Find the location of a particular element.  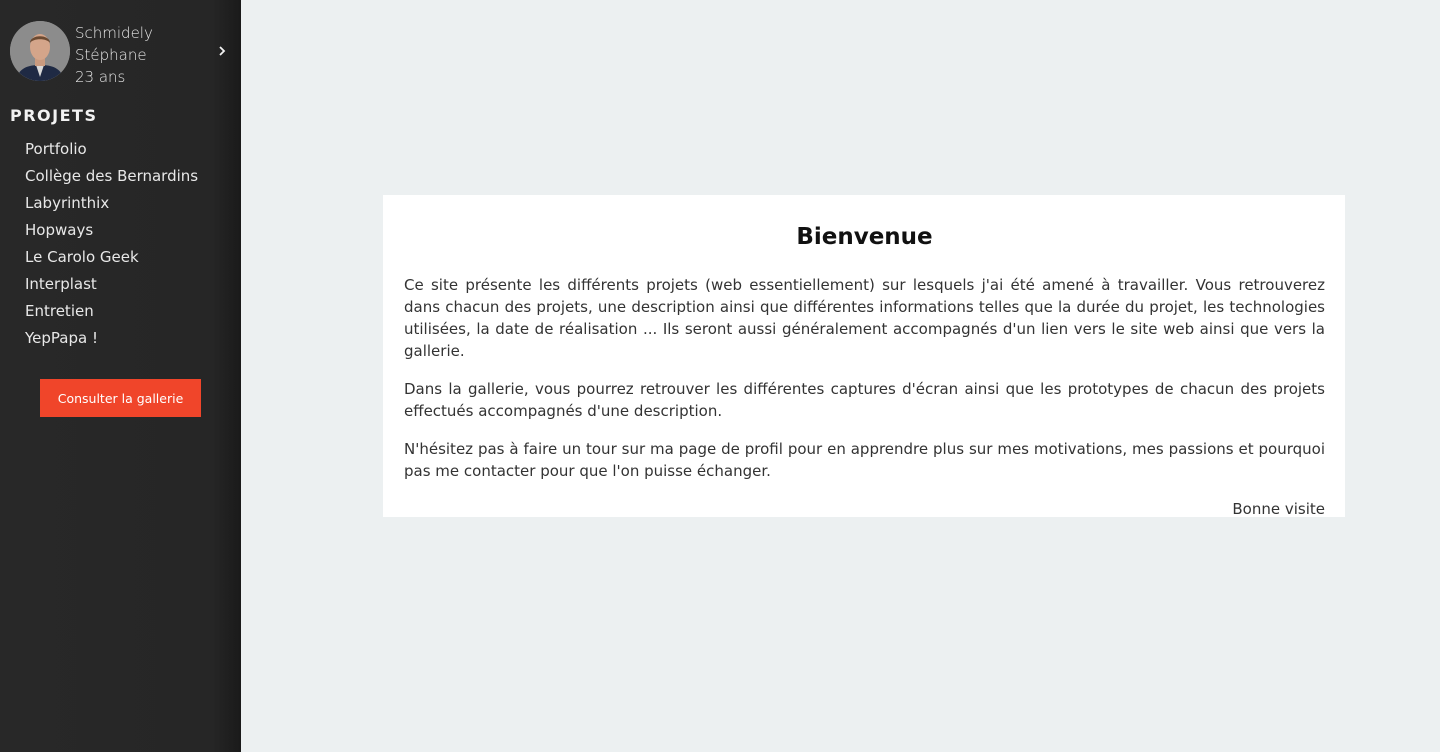

profile-first-name: Stéphane is located at coordinates (111, 55).